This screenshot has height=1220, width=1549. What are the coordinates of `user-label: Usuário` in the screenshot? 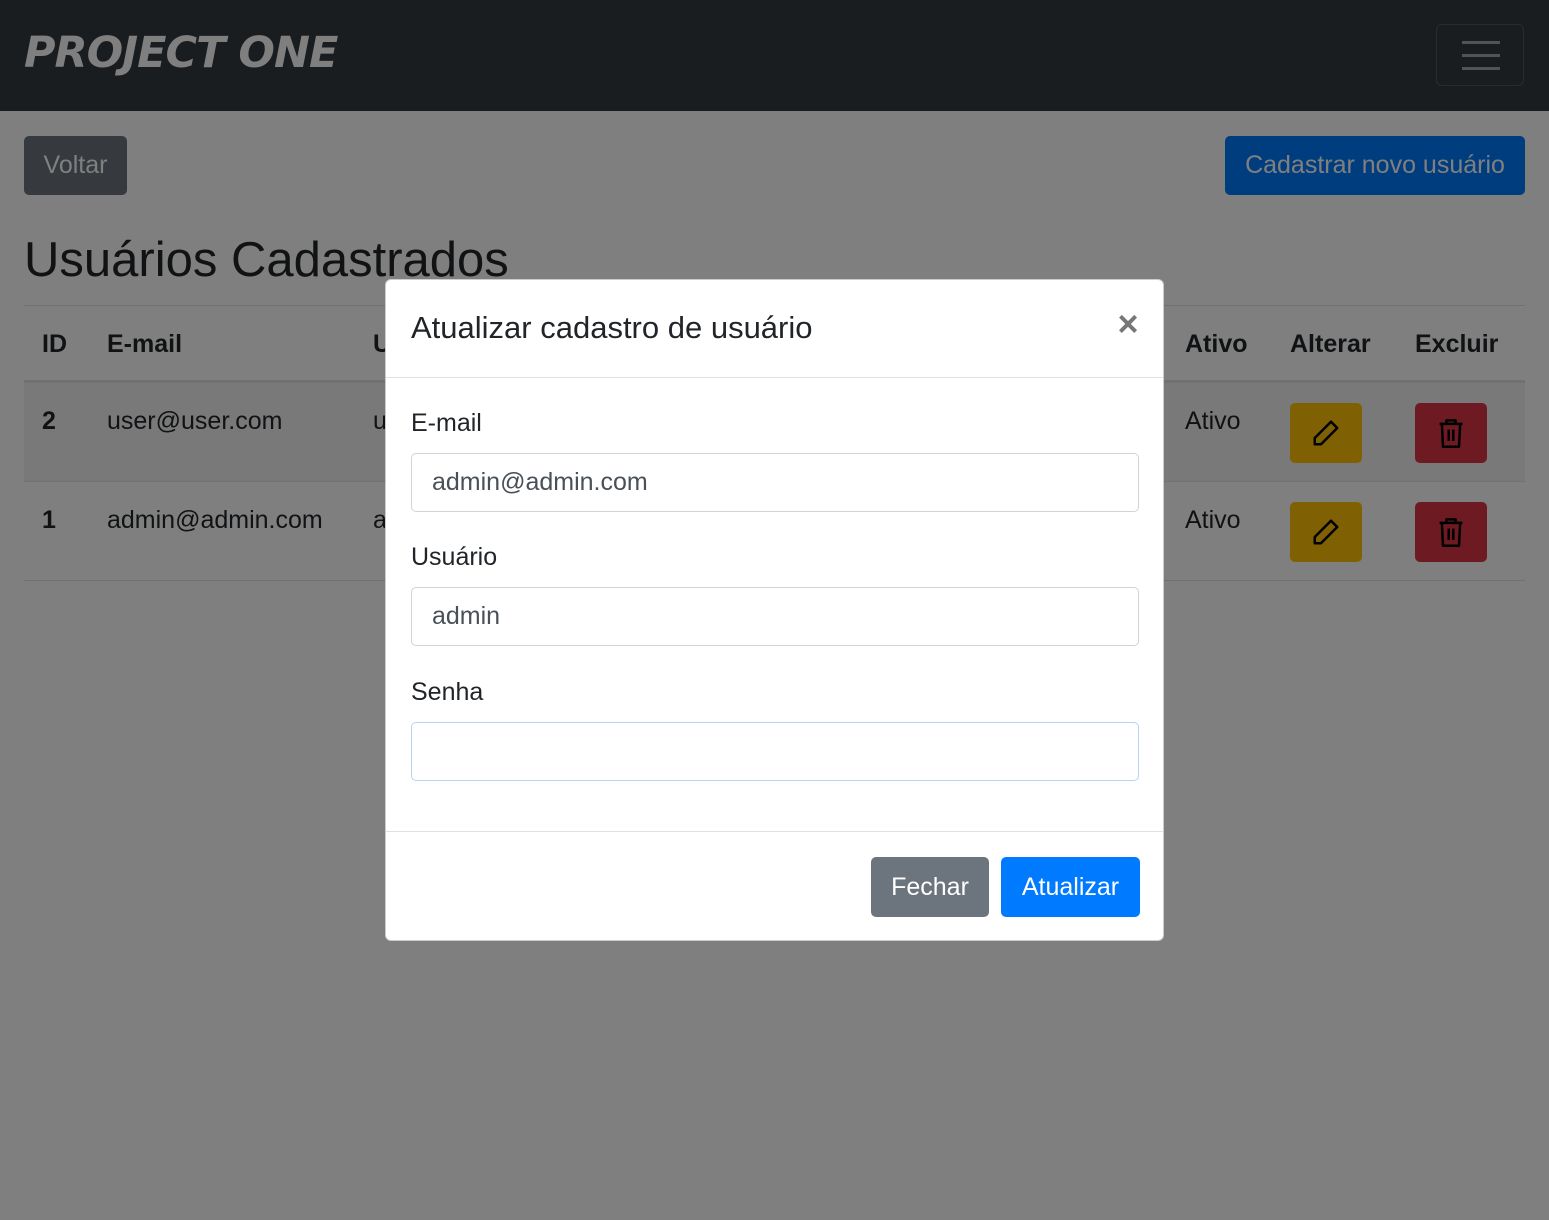 It's located at (454, 557).